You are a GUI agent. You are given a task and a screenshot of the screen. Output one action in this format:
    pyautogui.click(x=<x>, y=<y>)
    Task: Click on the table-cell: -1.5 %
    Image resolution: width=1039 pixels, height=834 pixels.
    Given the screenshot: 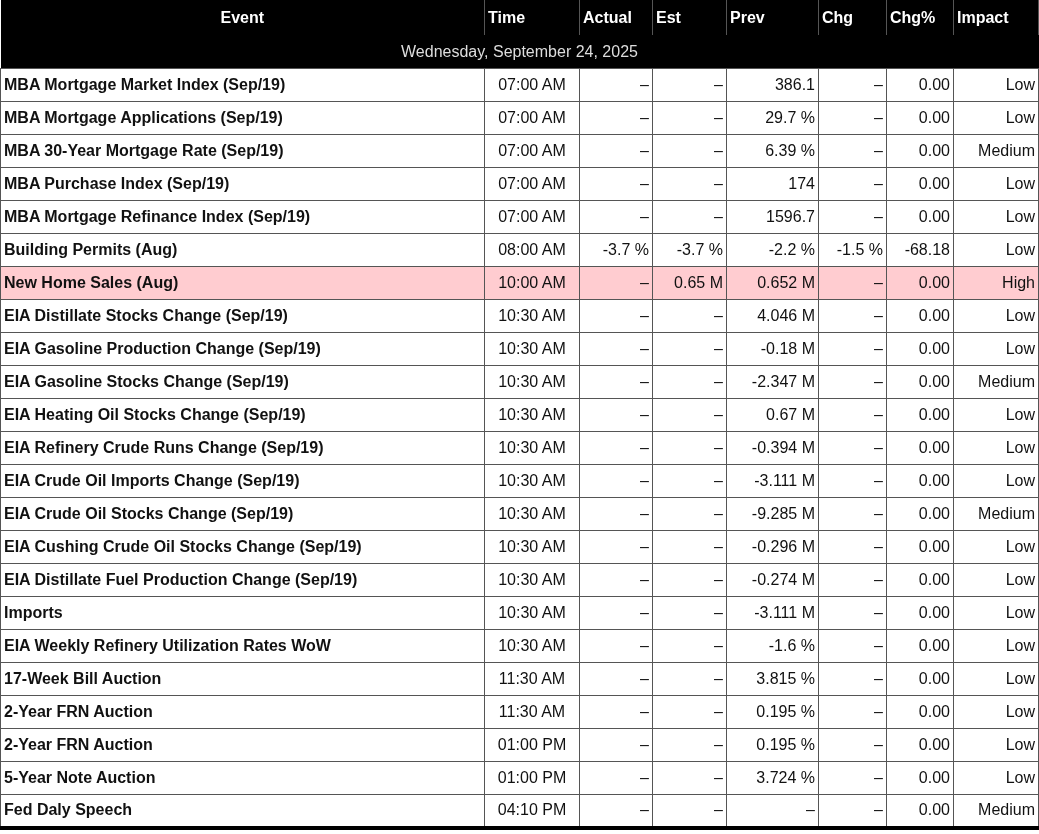 What is the action you would take?
    pyautogui.click(x=852, y=250)
    